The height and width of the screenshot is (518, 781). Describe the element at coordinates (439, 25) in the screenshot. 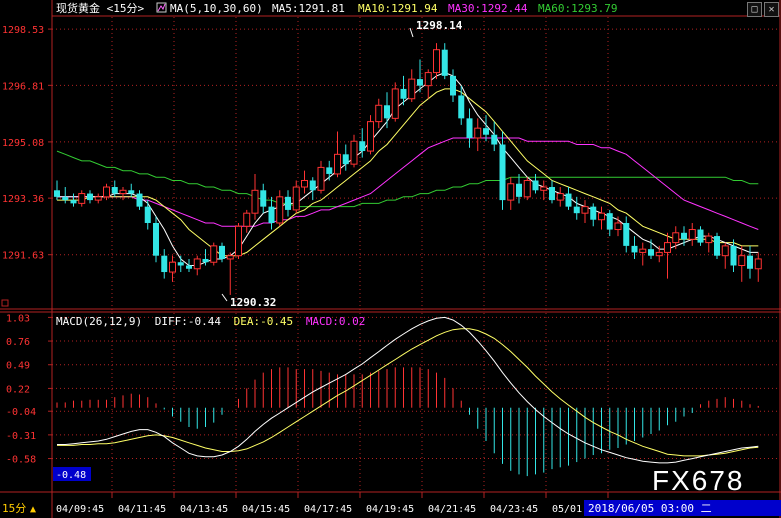

I see `high-price-label: 1298.14` at that location.